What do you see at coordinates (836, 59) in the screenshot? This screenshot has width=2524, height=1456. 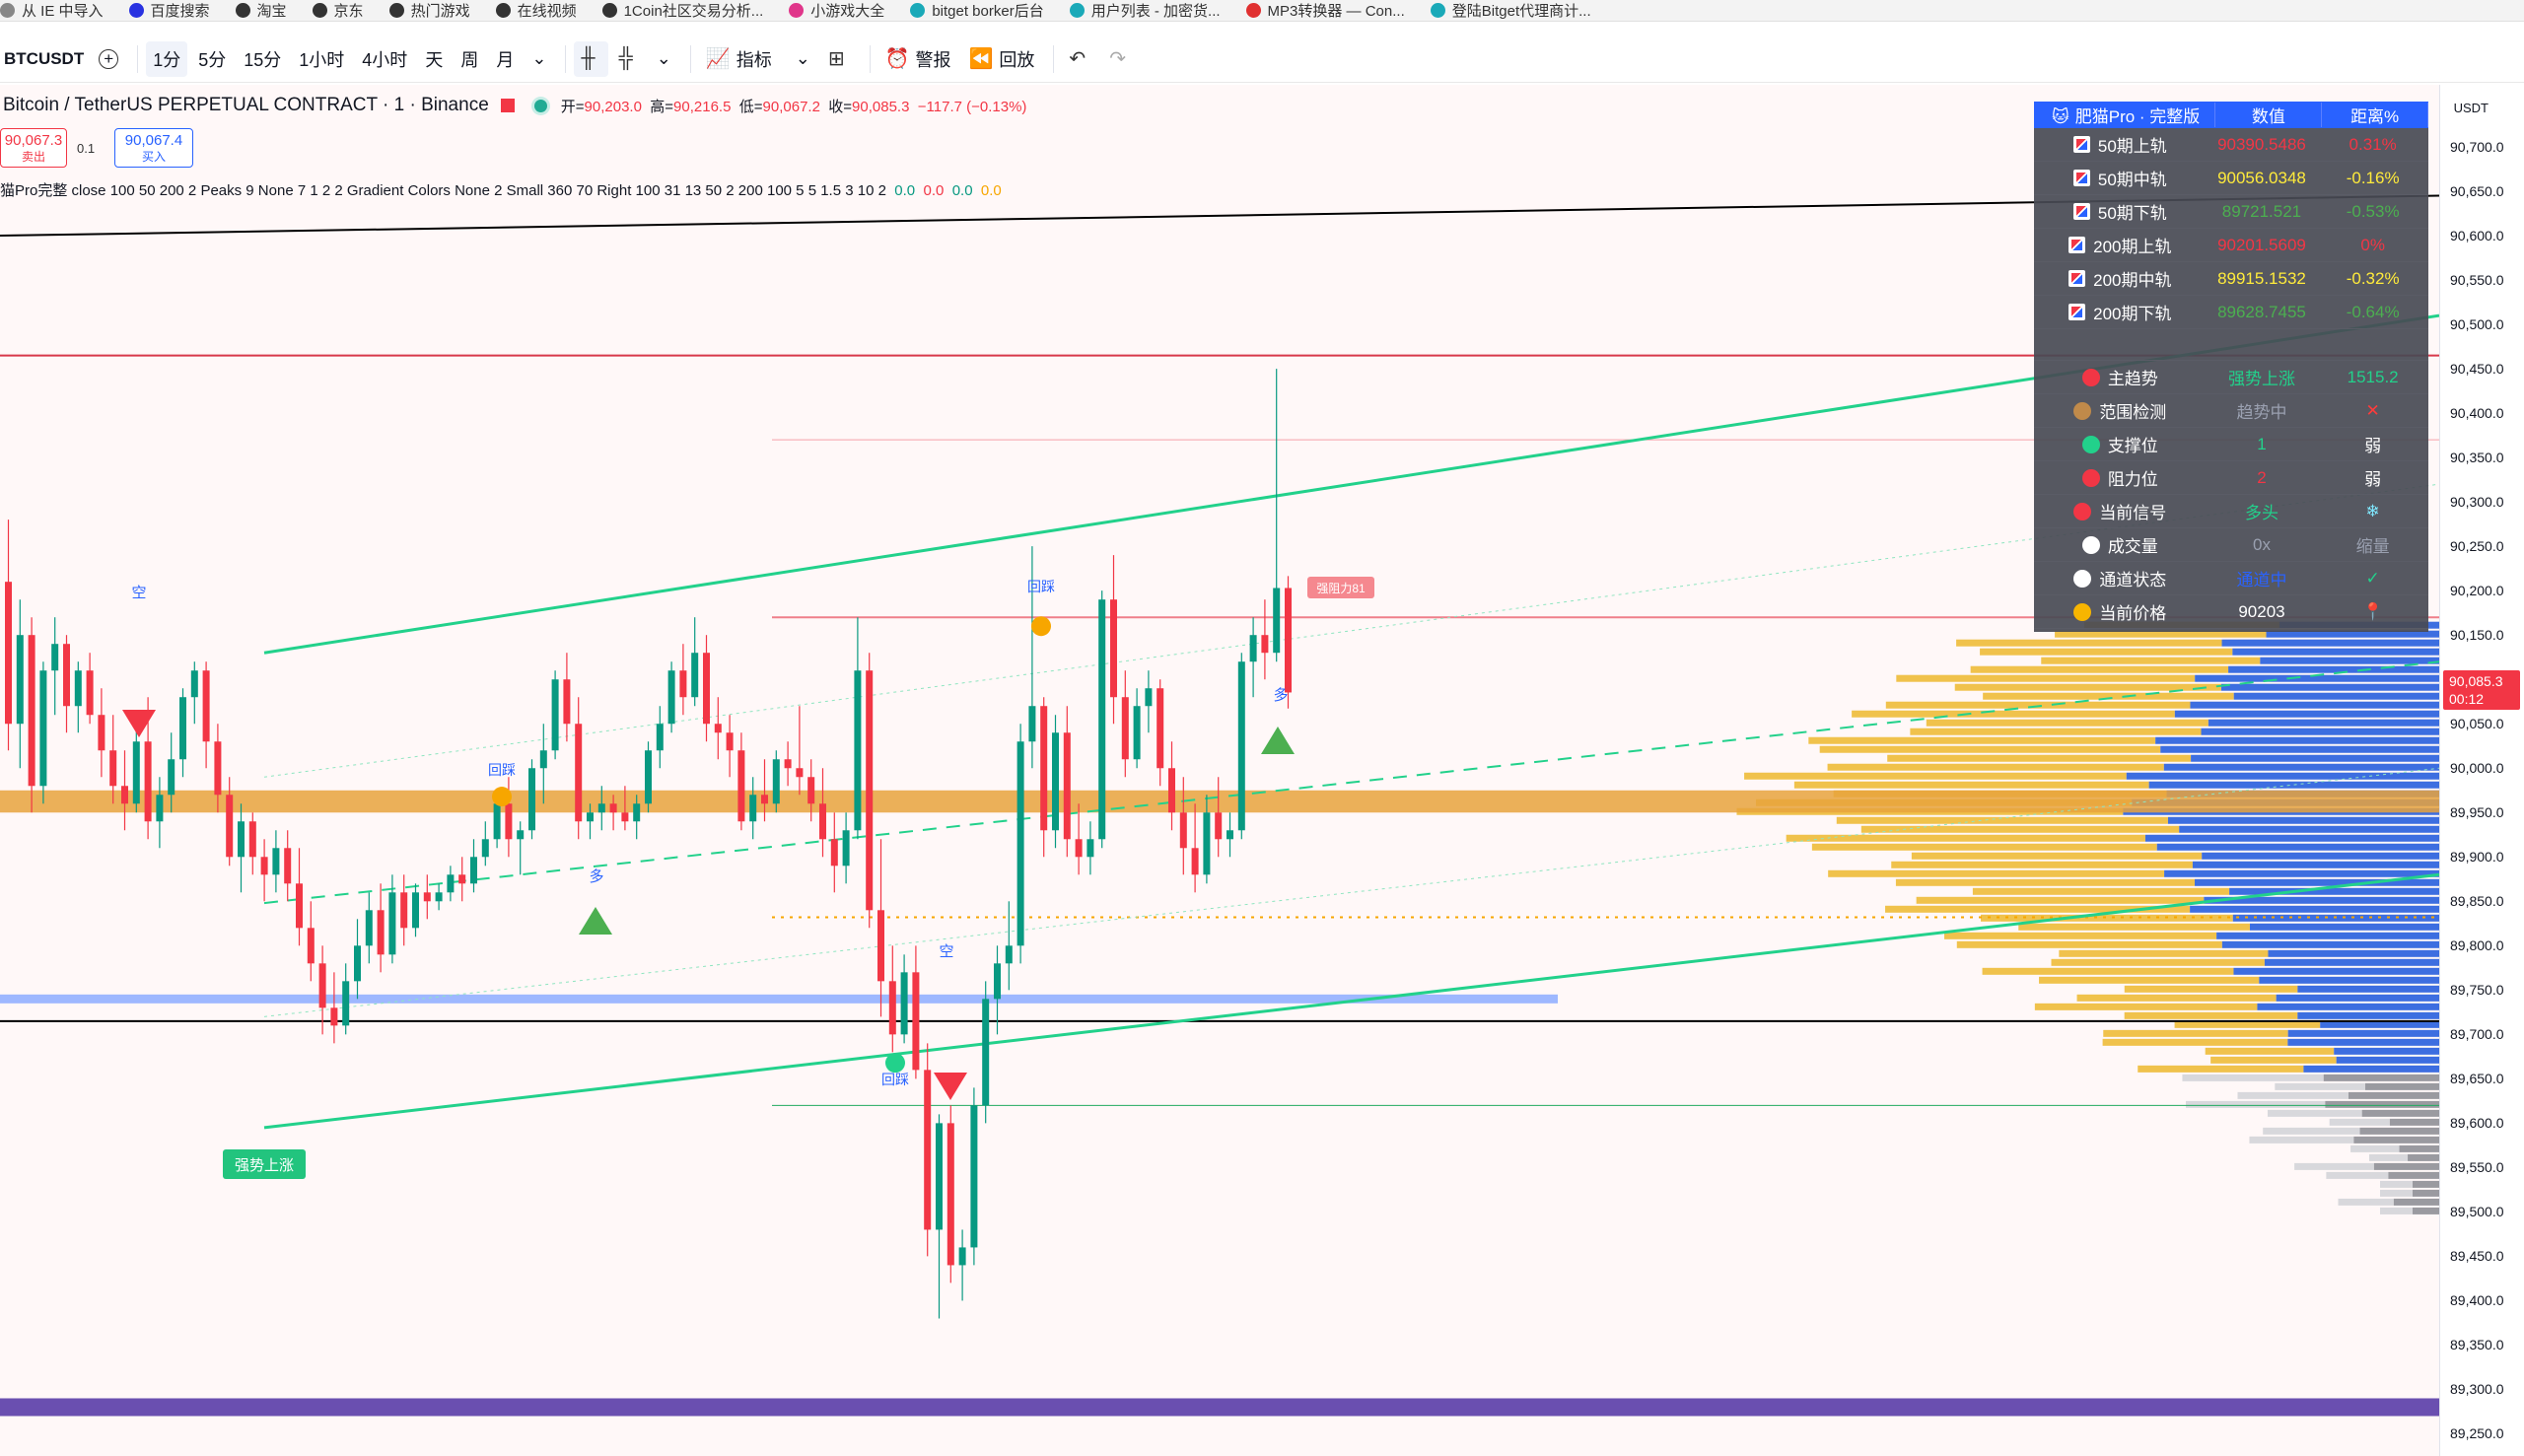 I see `grid-icon: ⊞` at bounding box center [836, 59].